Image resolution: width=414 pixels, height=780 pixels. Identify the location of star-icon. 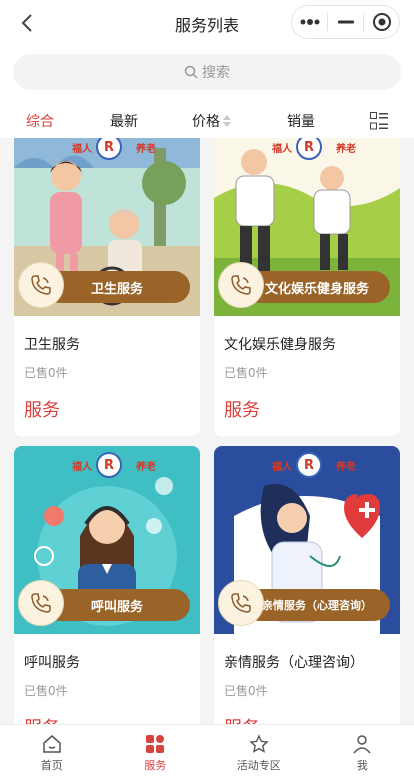
(259, 744).